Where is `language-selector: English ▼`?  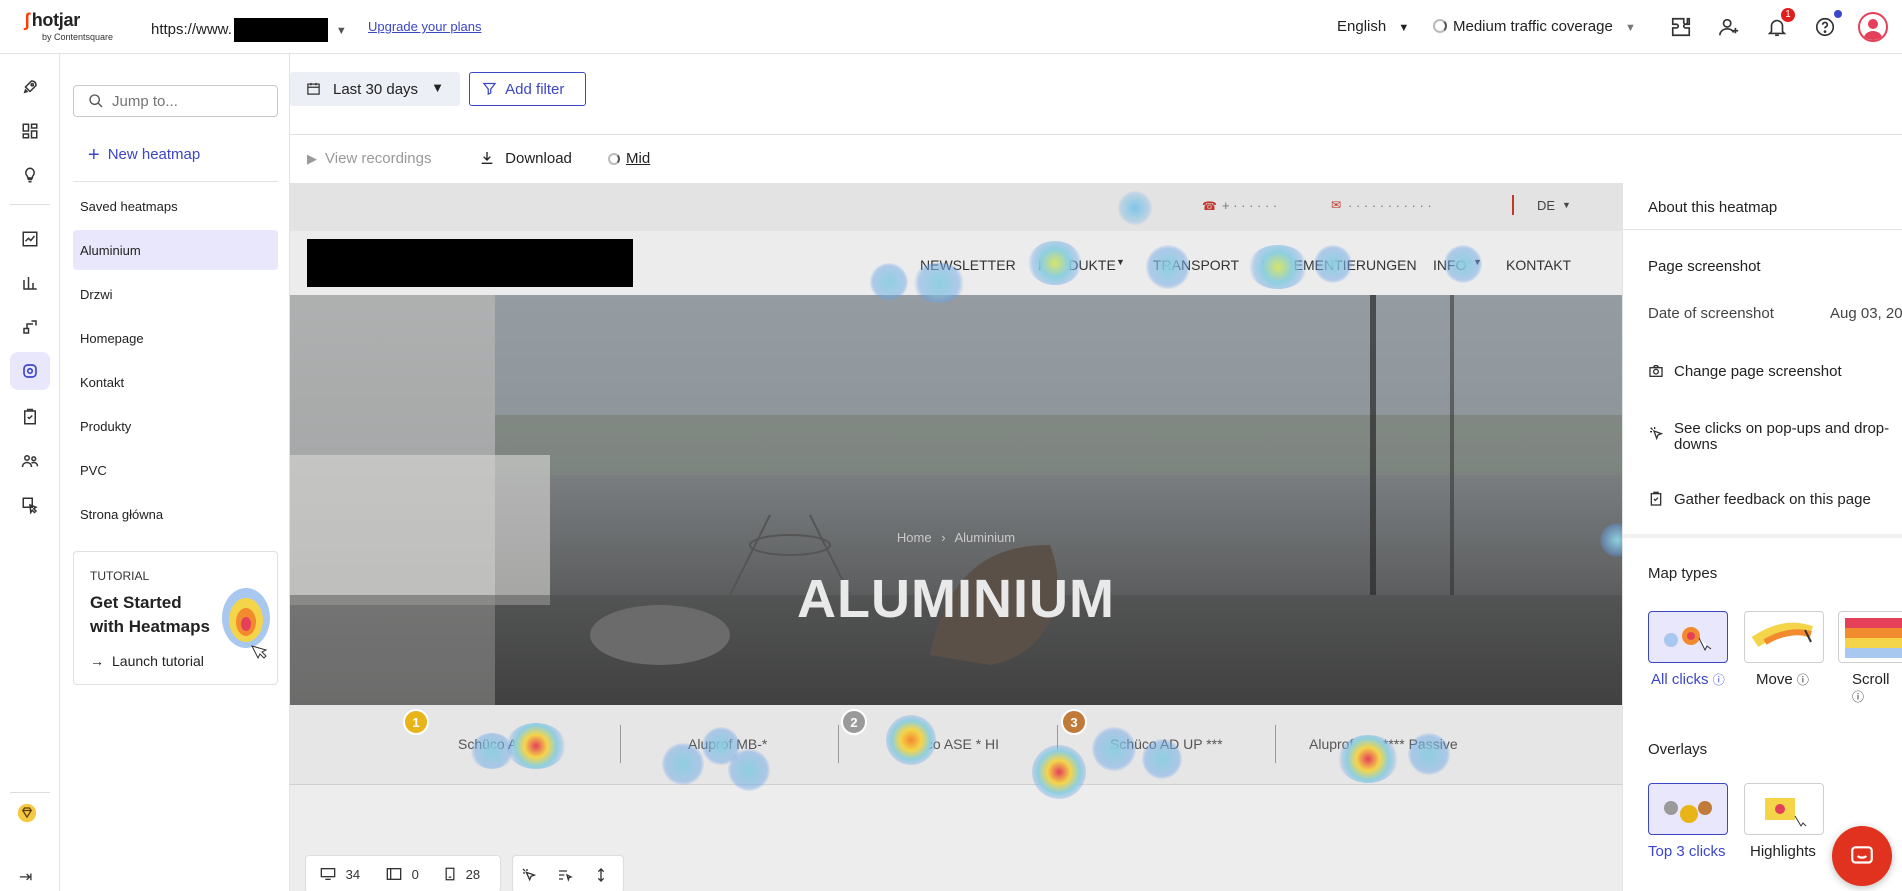 language-selector: English ▼ is located at coordinates (1373, 26).